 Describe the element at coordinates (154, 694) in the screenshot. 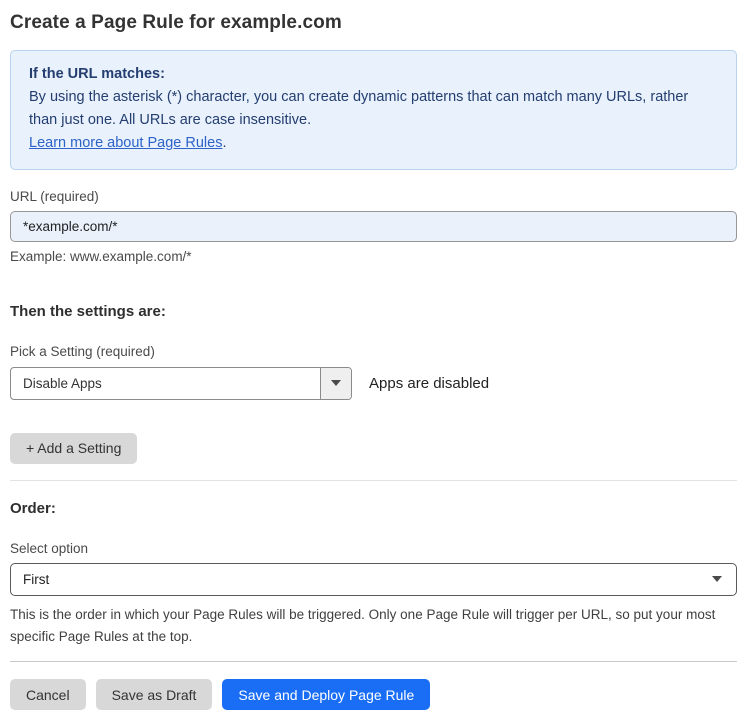

I see `save-as-draft-button: Save as Draft` at that location.